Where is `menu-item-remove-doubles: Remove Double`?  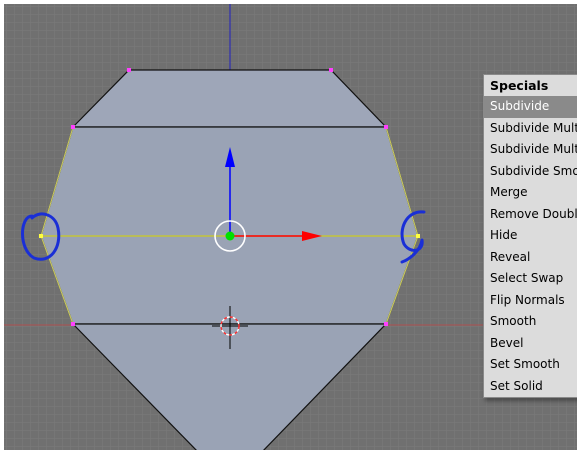 menu-item-remove-doubles: Remove Double is located at coordinates (530, 215).